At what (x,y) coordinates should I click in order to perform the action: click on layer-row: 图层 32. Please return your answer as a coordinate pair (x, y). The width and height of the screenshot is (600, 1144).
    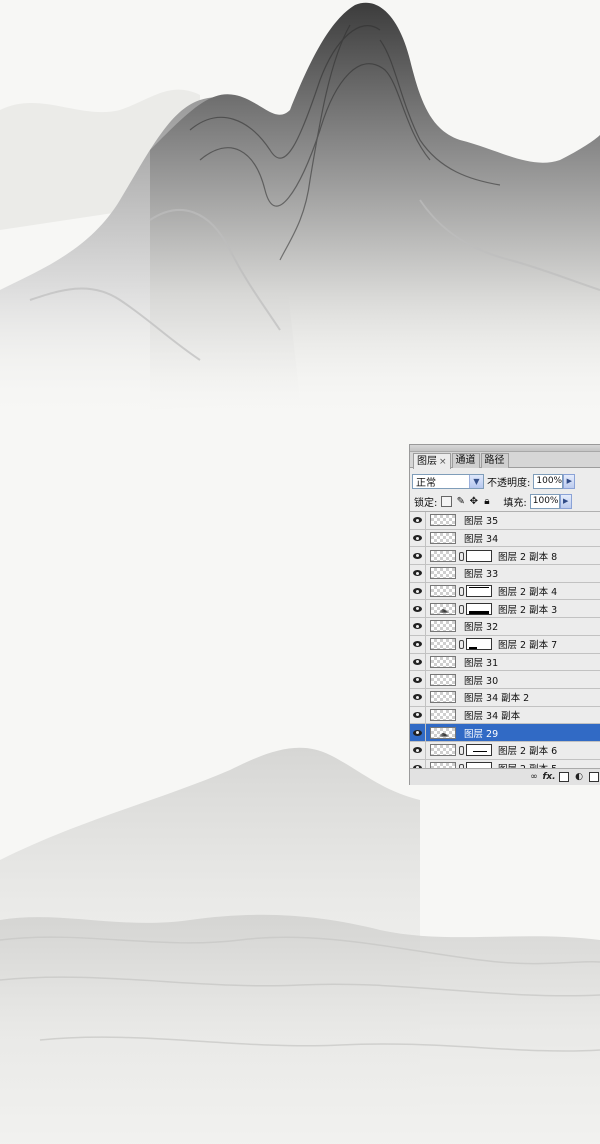
    Looking at the image, I should click on (505, 626).